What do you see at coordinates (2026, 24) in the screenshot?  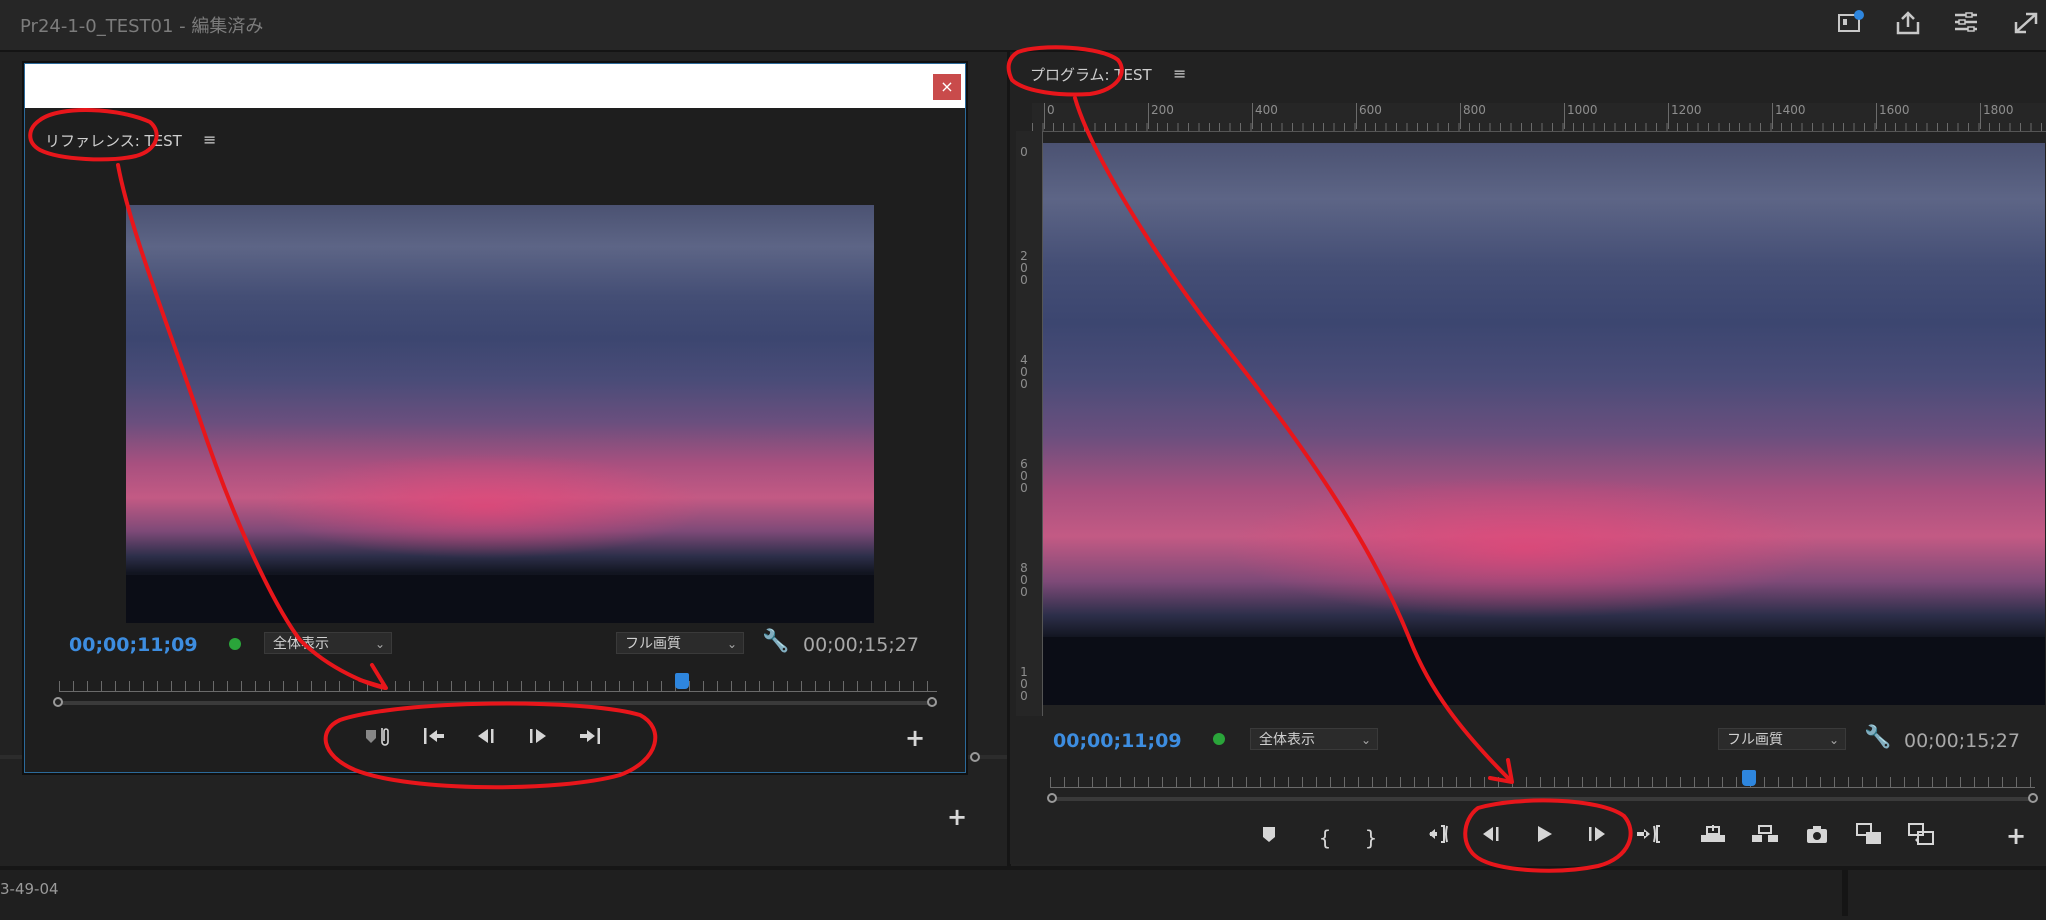 I see `fullscreen-icon` at bounding box center [2026, 24].